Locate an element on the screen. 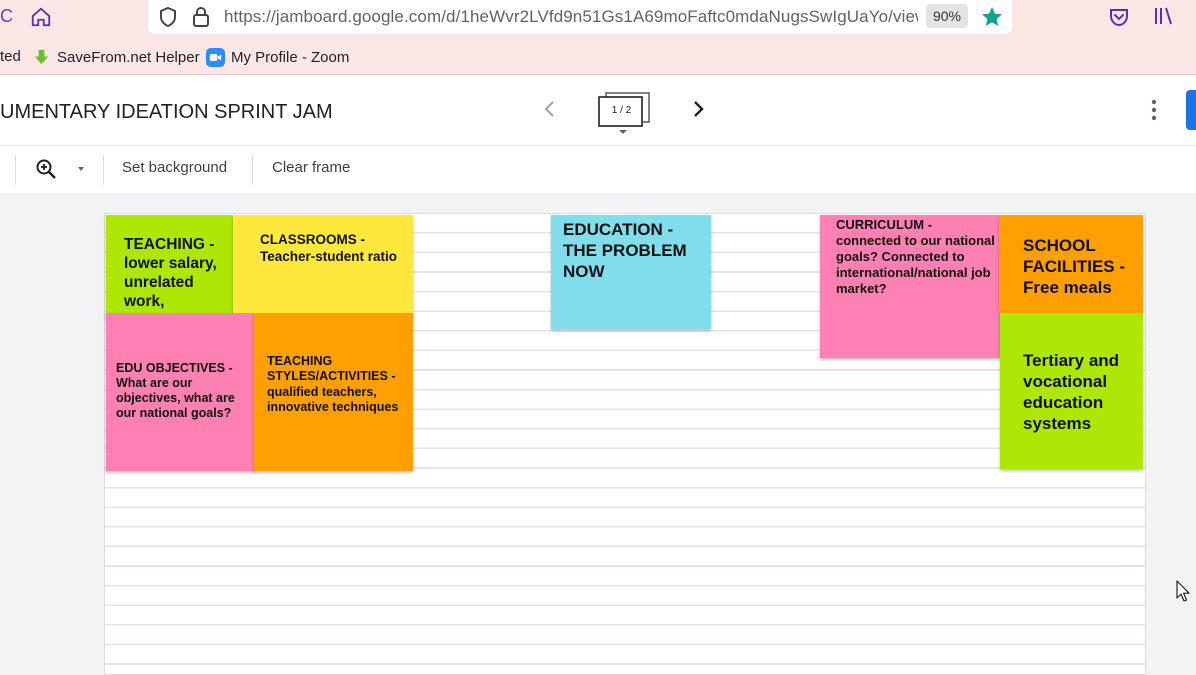 The height and width of the screenshot is (675, 1196). bookmark-zoom: My Profile - Zoom is located at coordinates (277, 57).